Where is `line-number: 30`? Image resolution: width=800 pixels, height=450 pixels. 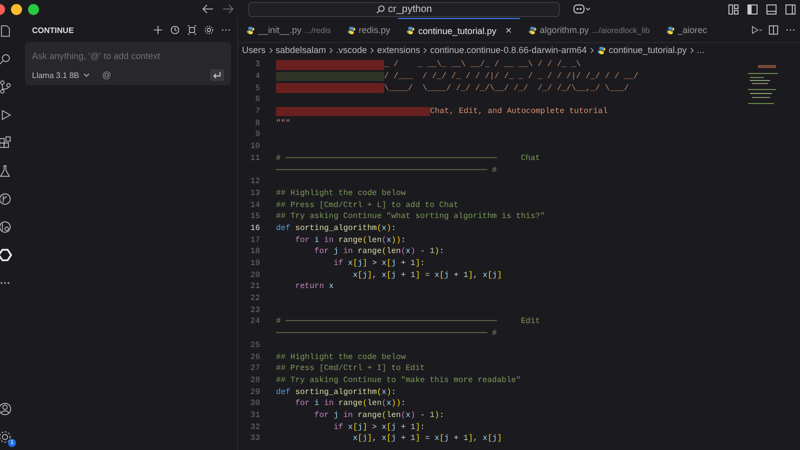 line-number: 30 is located at coordinates (254, 403).